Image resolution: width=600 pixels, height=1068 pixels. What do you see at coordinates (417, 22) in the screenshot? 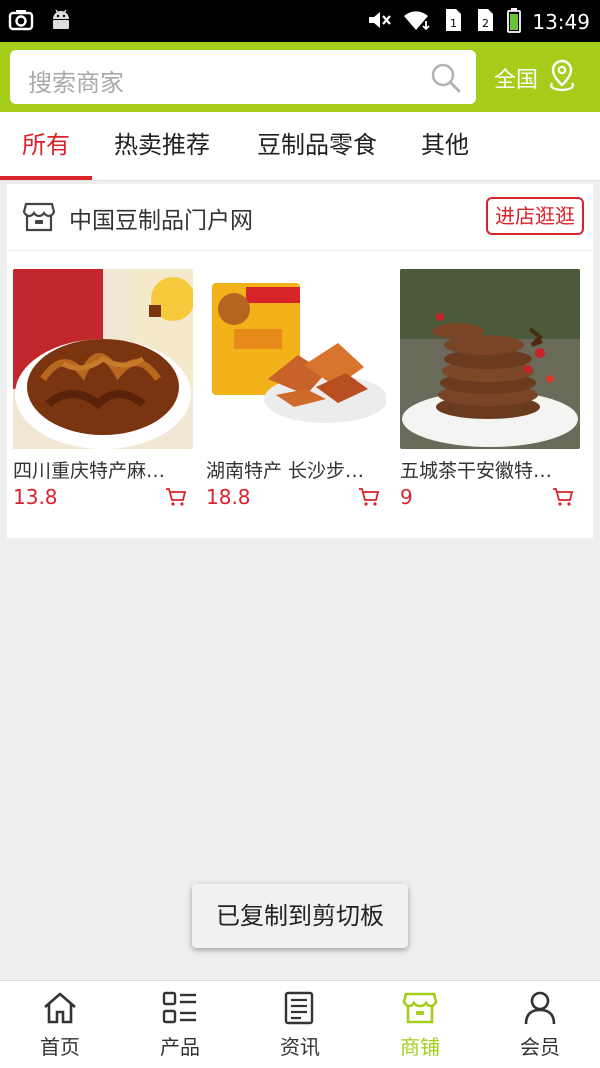
I see `wifi-icon` at bounding box center [417, 22].